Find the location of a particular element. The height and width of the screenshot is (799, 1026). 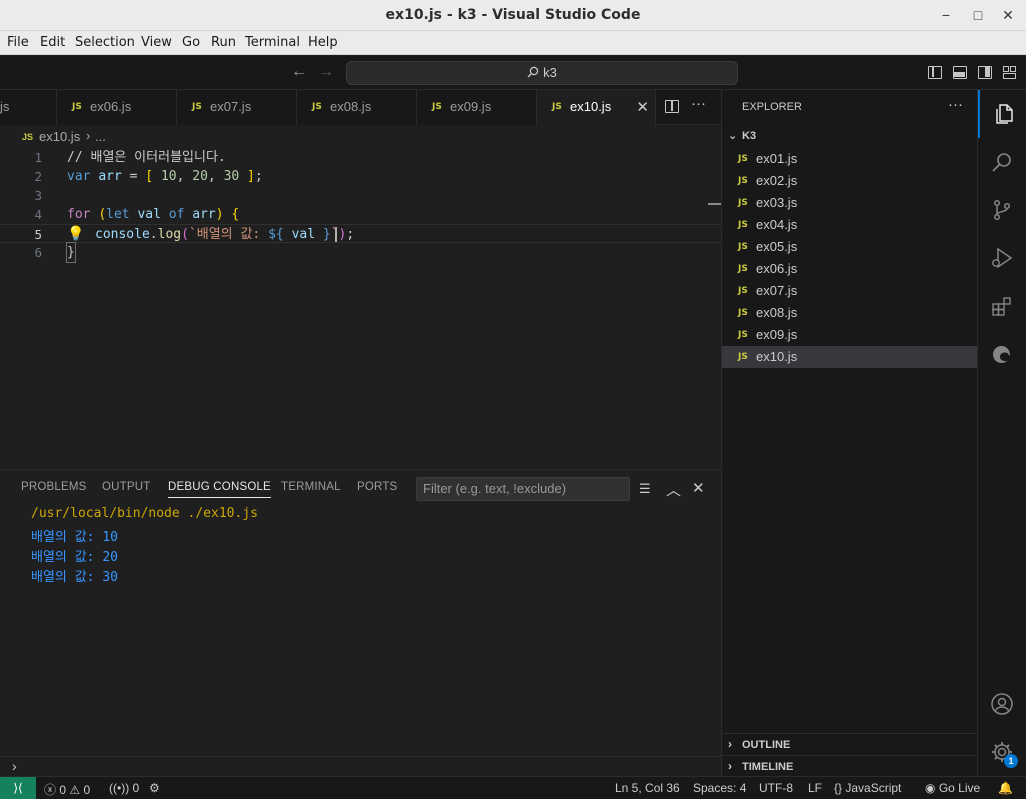

menu-view: View is located at coordinates (156, 42).